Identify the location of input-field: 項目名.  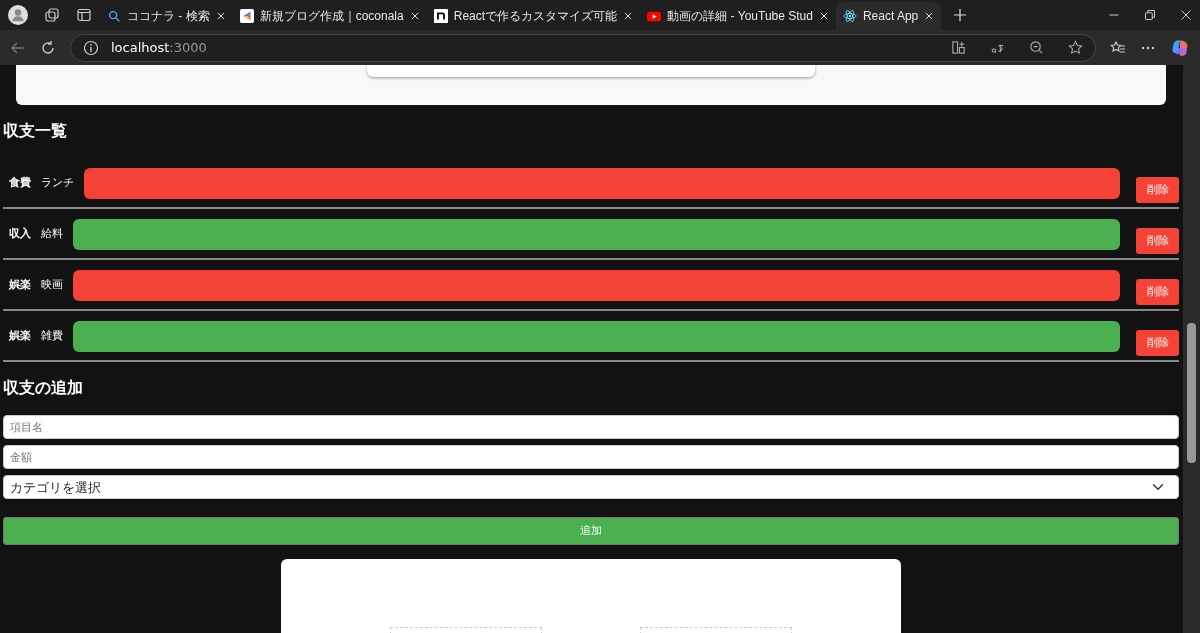
(591, 427).